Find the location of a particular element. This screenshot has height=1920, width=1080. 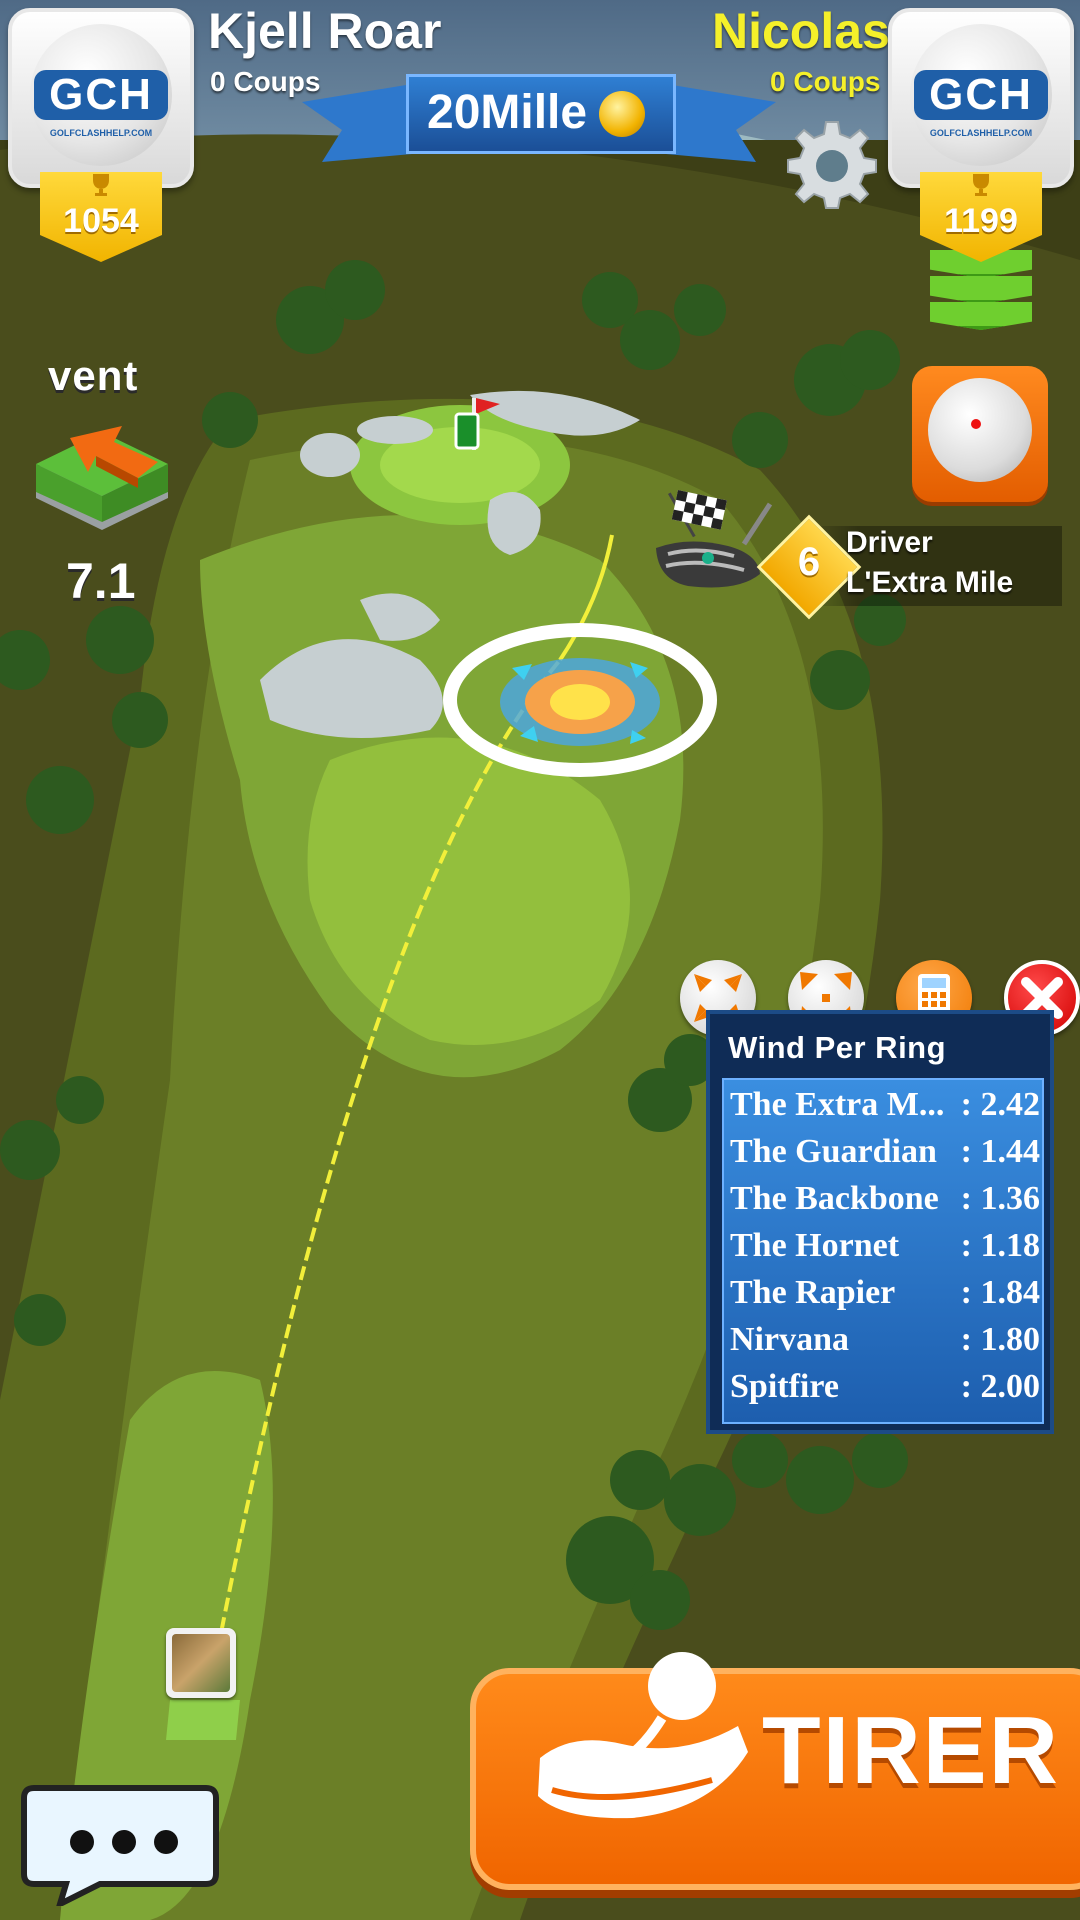

left-player-trophies: 1054 is located at coordinates (101, 221).